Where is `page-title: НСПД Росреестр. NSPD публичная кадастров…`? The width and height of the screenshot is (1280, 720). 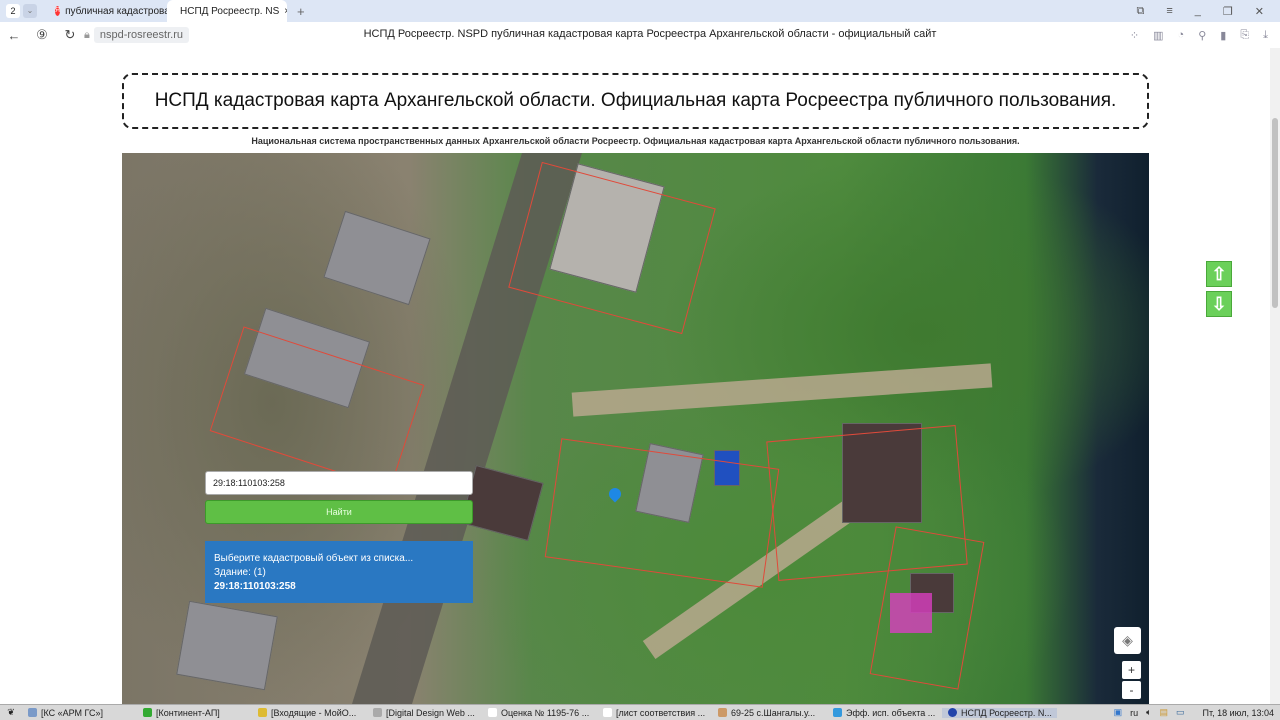 page-title: НСПД Росреестр. NSPD публичная кадастров… is located at coordinates (650, 34).